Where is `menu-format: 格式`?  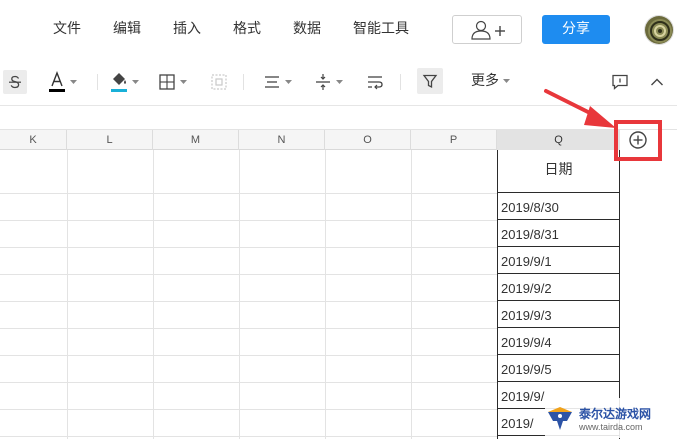 menu-format: 格式 is located at coordinates (247, 29).